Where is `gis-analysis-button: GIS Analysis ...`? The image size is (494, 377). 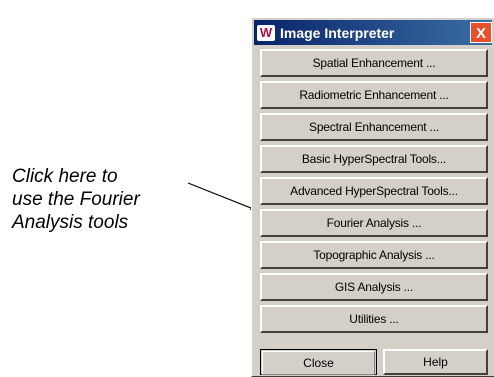 gis-analysis-button: GIS Analysis ... is located at coordinates (374, 287).